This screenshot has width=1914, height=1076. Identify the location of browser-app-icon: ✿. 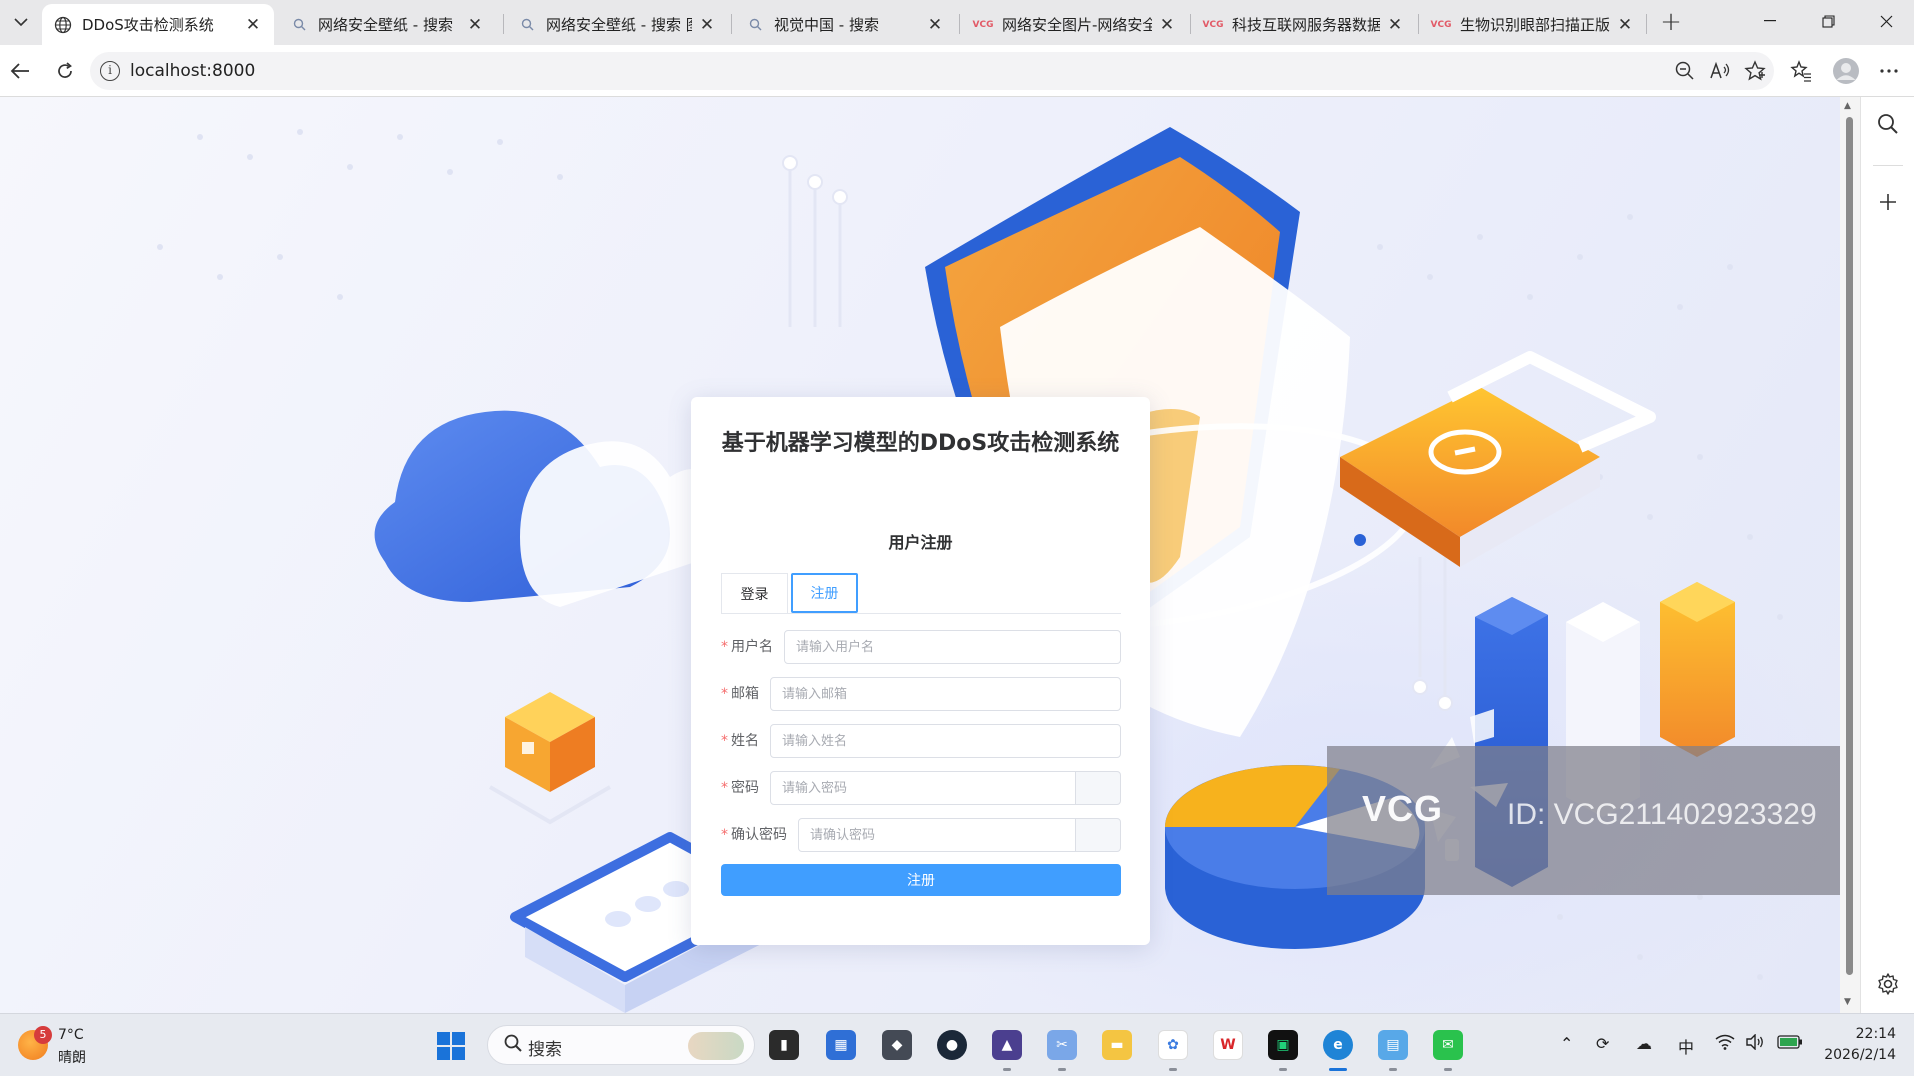
(1173, 1045).